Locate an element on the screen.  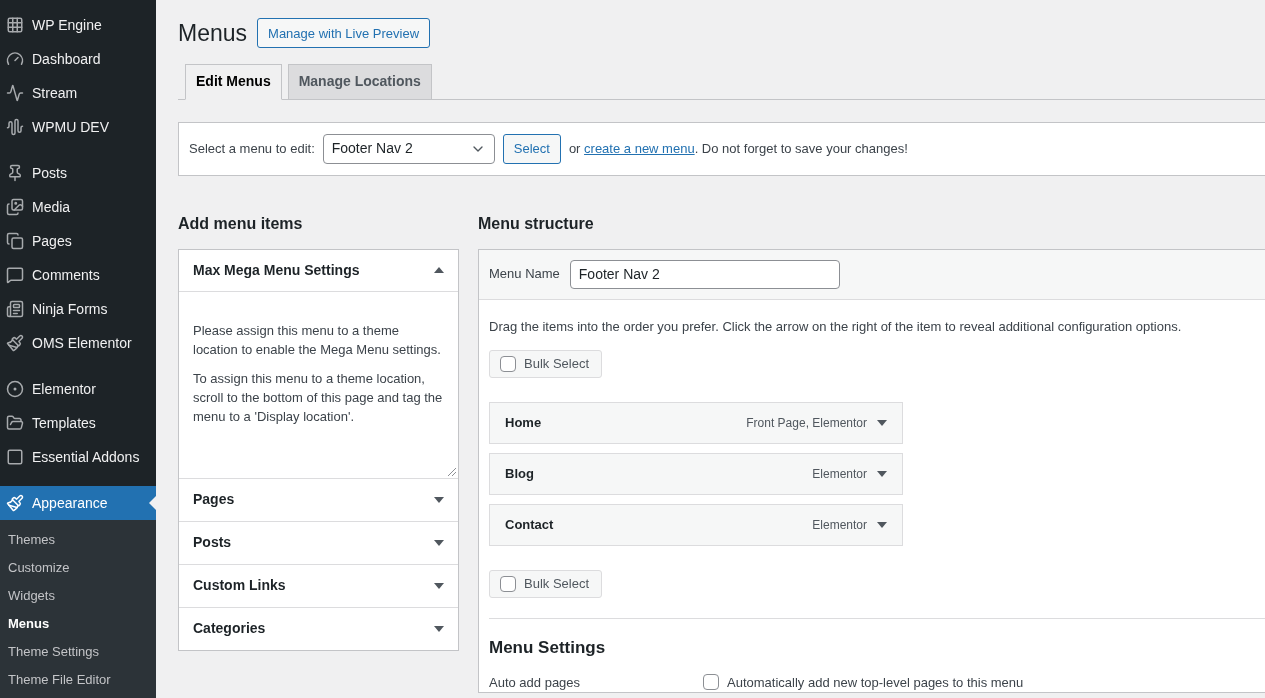
collapse-arrow-icon is located at coordinates (439, 270).